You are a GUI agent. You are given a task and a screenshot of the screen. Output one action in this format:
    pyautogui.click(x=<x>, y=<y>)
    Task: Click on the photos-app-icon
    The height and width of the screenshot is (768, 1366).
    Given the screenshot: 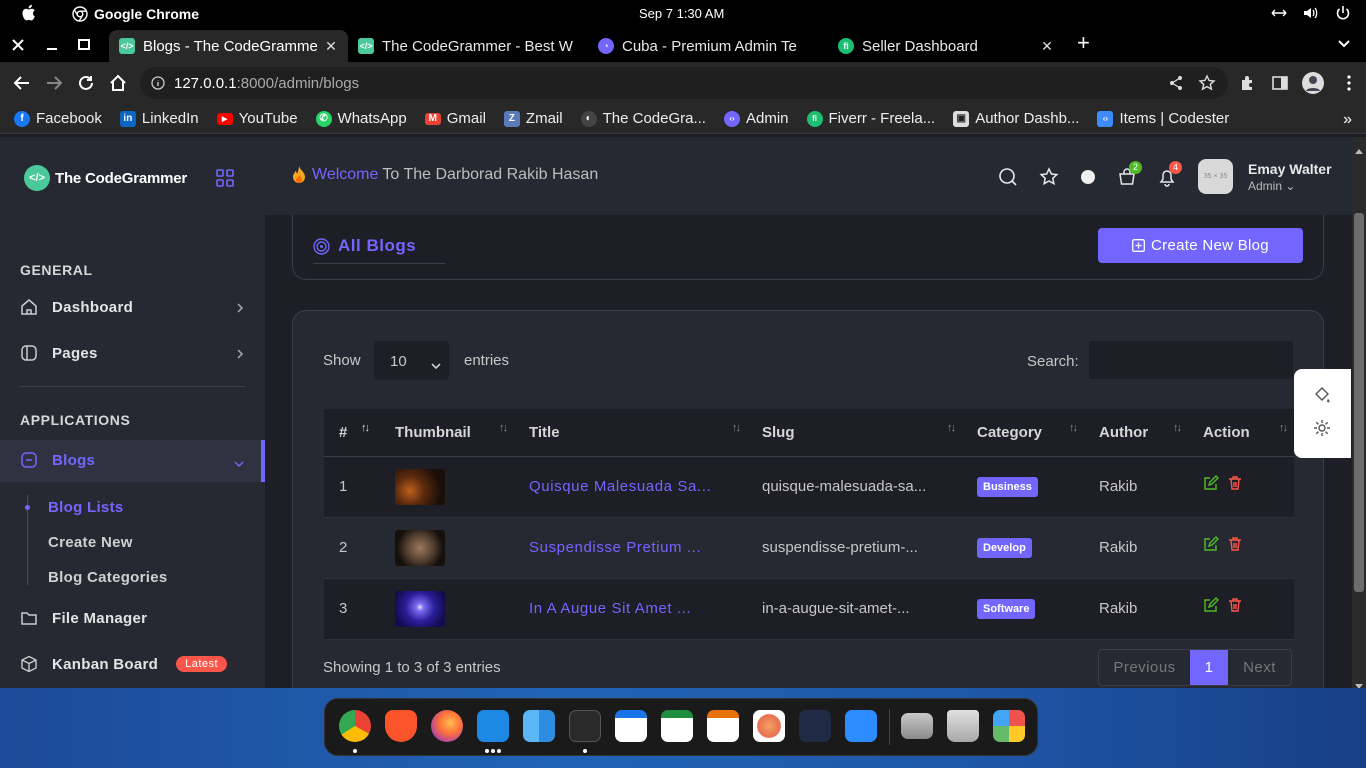 What is the action you would take?
    pyautogui.click(x=769, y=726)
    